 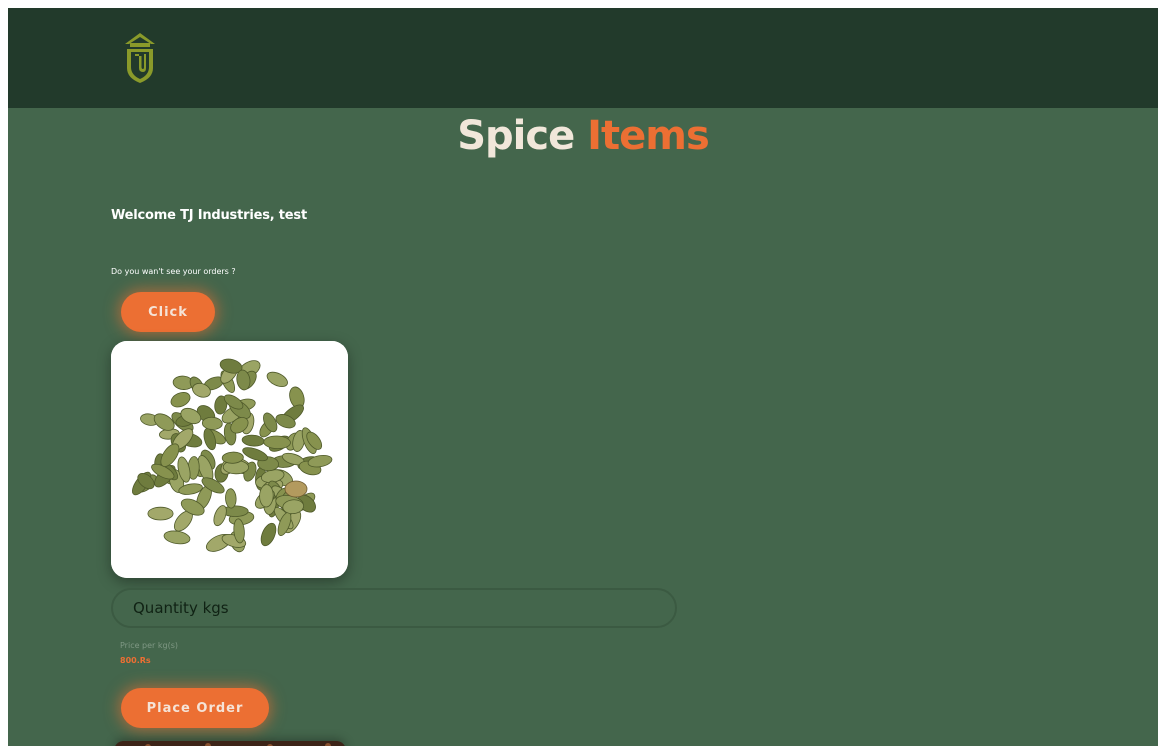 What do you see at coordinates (583, 136) in the screenshot?
I see `page-title: Spice Items` at bounding box center [583, 136].